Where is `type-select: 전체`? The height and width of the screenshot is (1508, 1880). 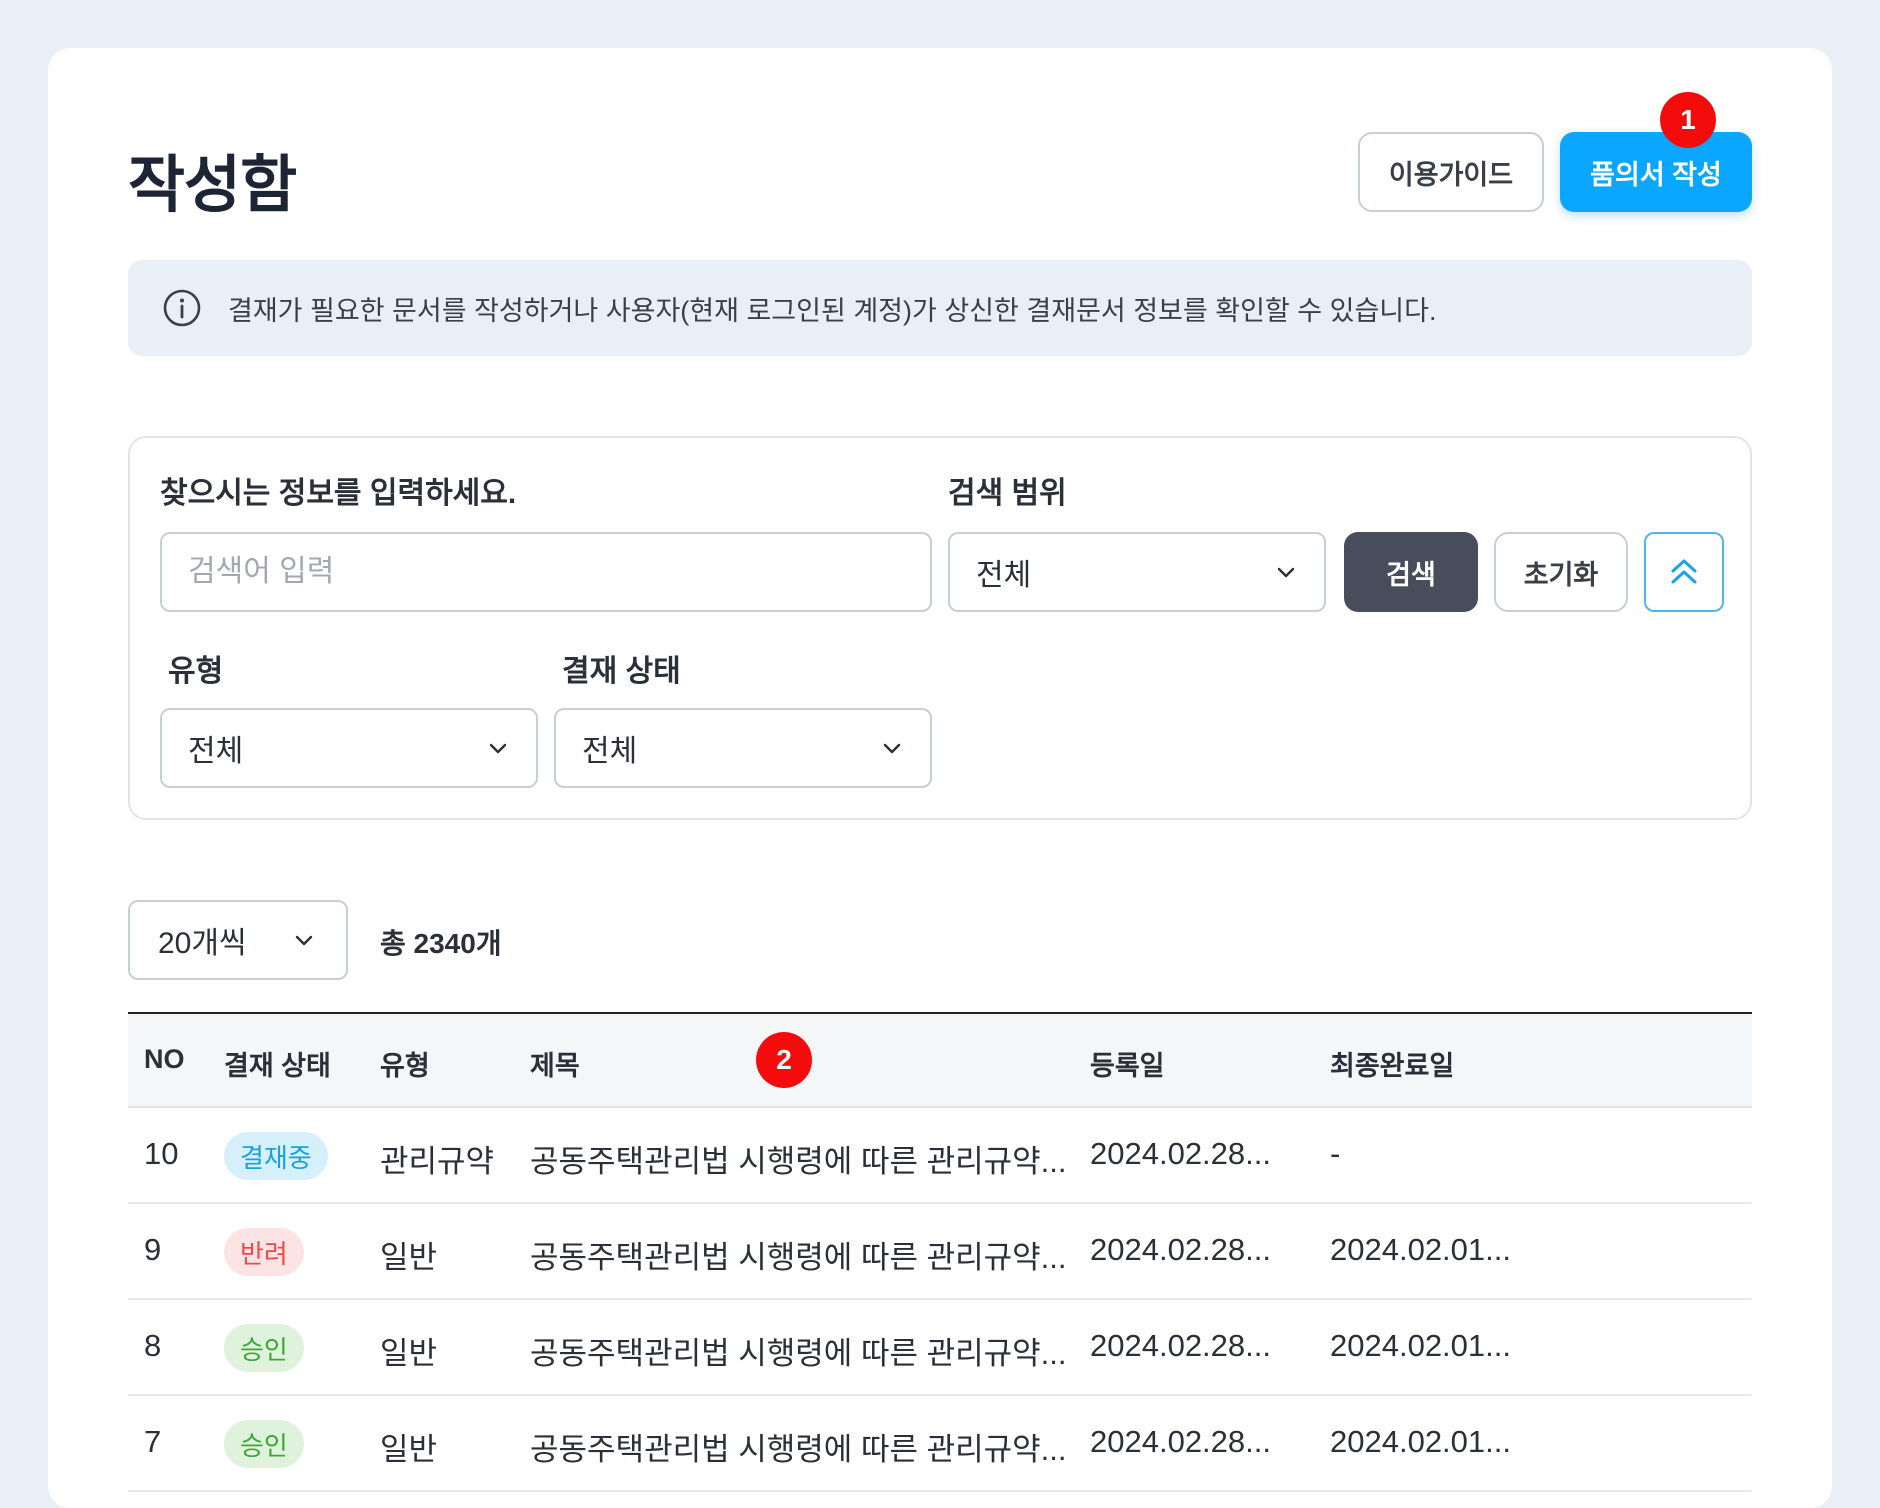 type-select: 전체 is located at coordinates (349, 748).